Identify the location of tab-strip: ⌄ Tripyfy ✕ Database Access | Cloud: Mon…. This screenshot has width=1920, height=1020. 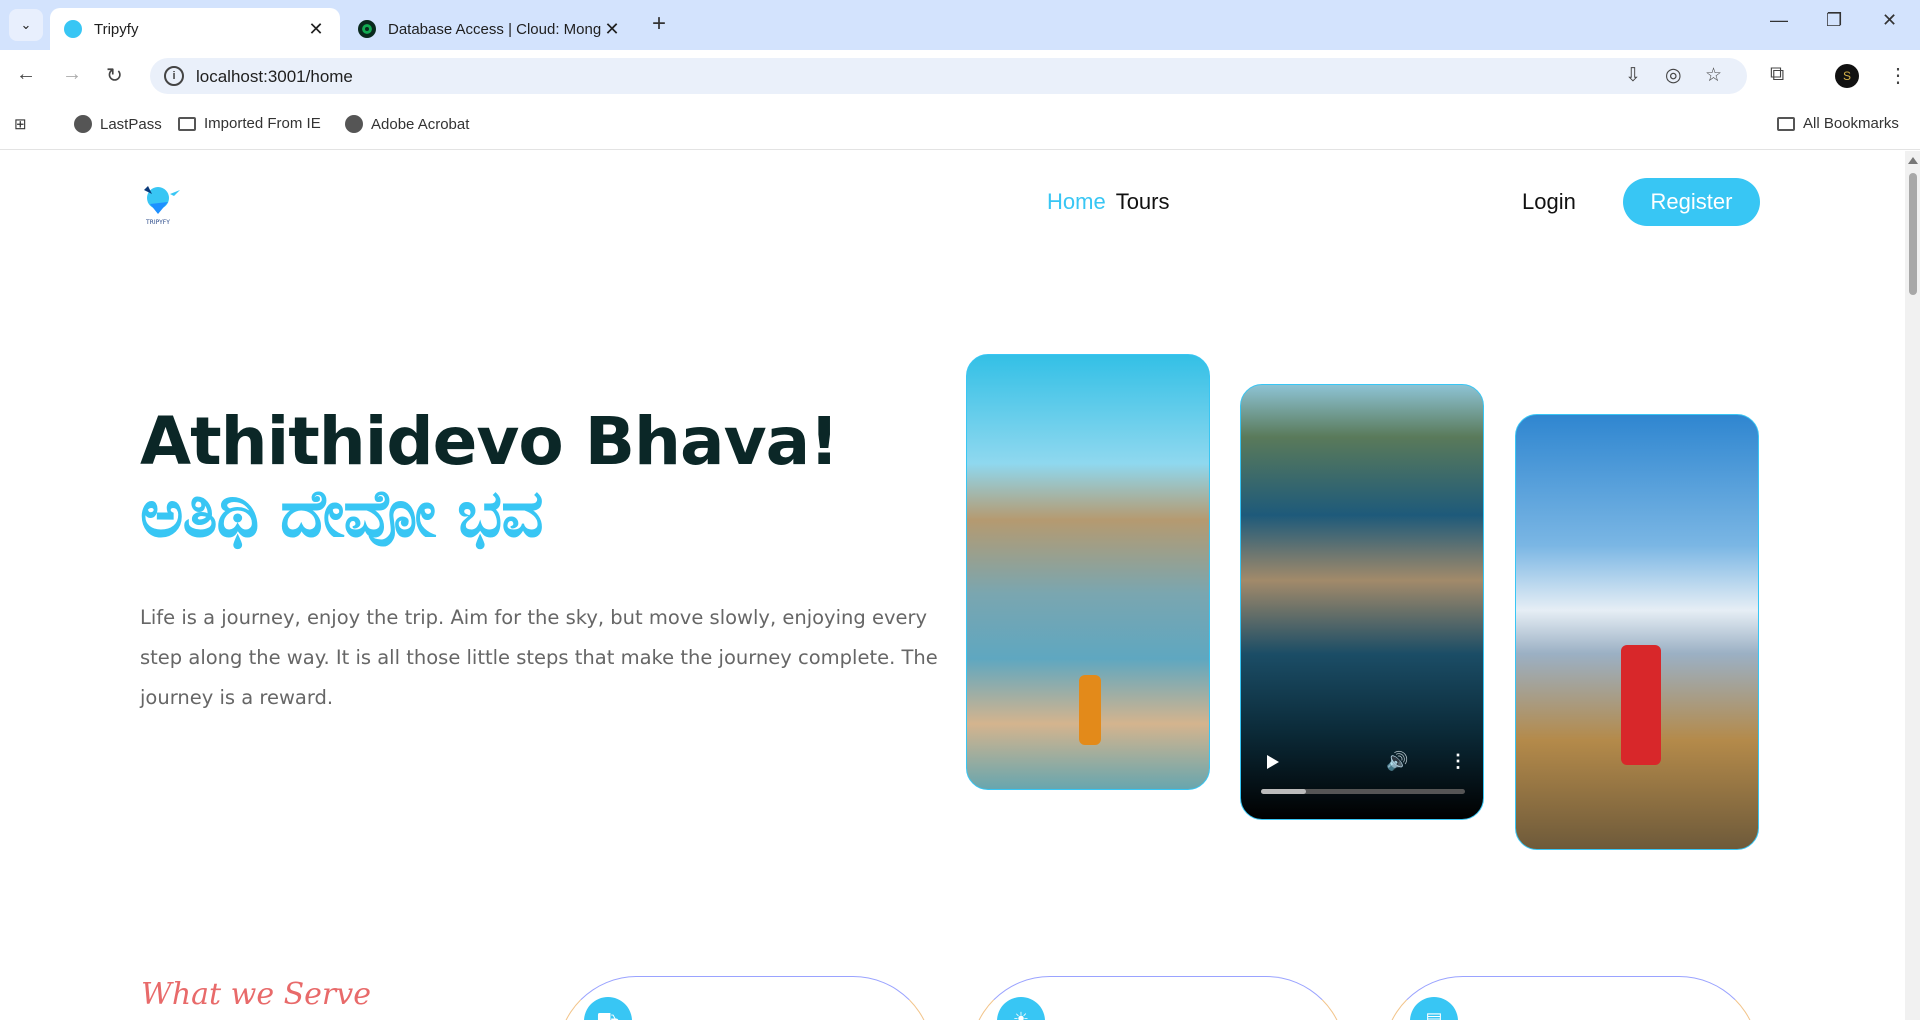
(960, 25).